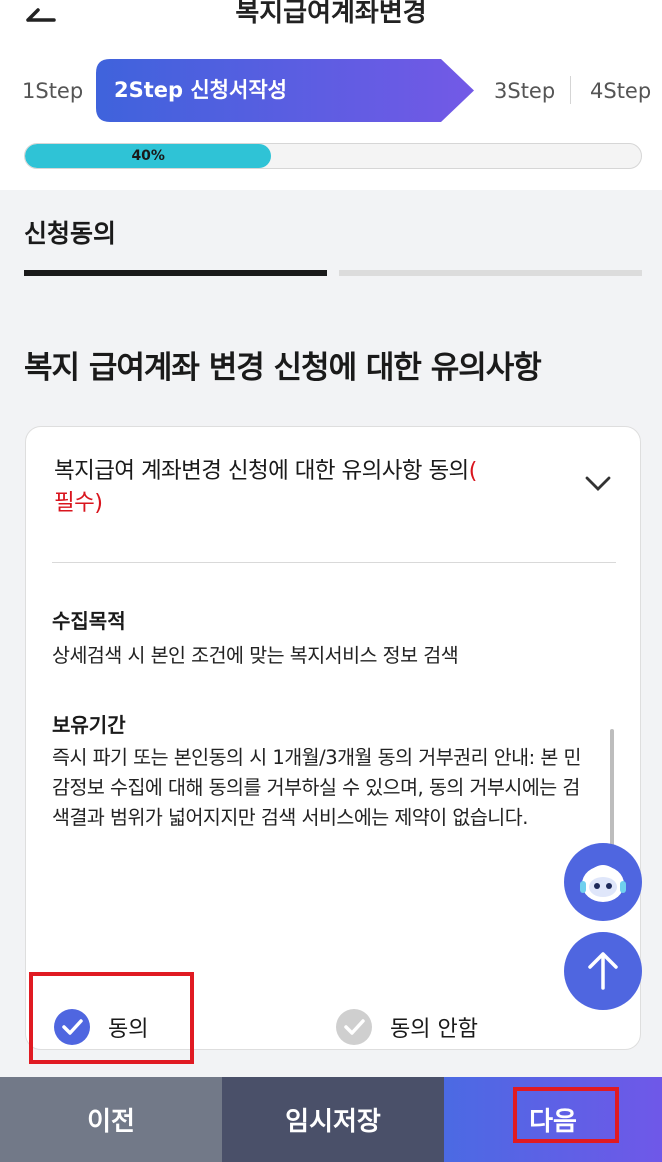 Image resolution: width=662 pixels, height=1162 pixels. I want to click on step-3: 3Step, so click(525, 91).